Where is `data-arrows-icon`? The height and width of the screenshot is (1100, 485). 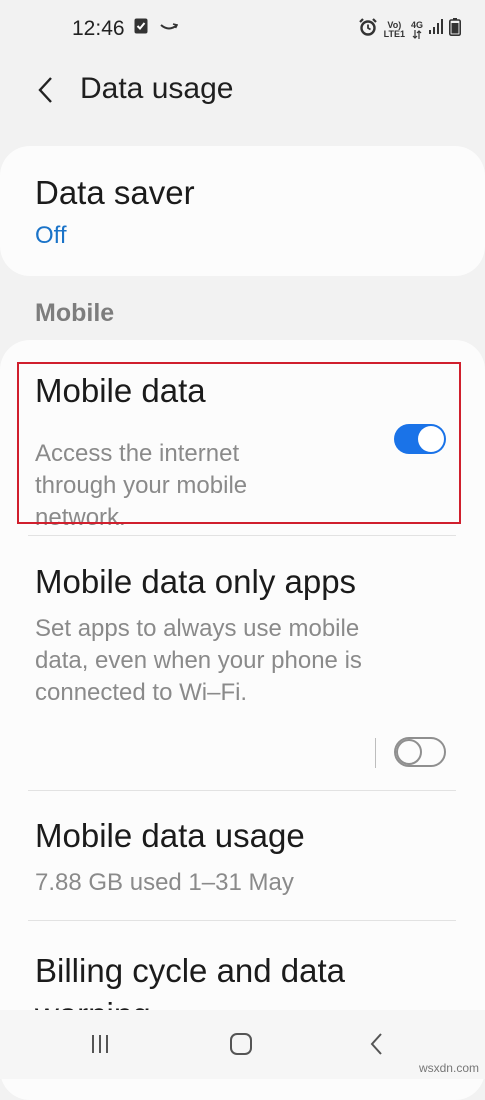 data-arrows-icon is located at coordinates (417, 34).